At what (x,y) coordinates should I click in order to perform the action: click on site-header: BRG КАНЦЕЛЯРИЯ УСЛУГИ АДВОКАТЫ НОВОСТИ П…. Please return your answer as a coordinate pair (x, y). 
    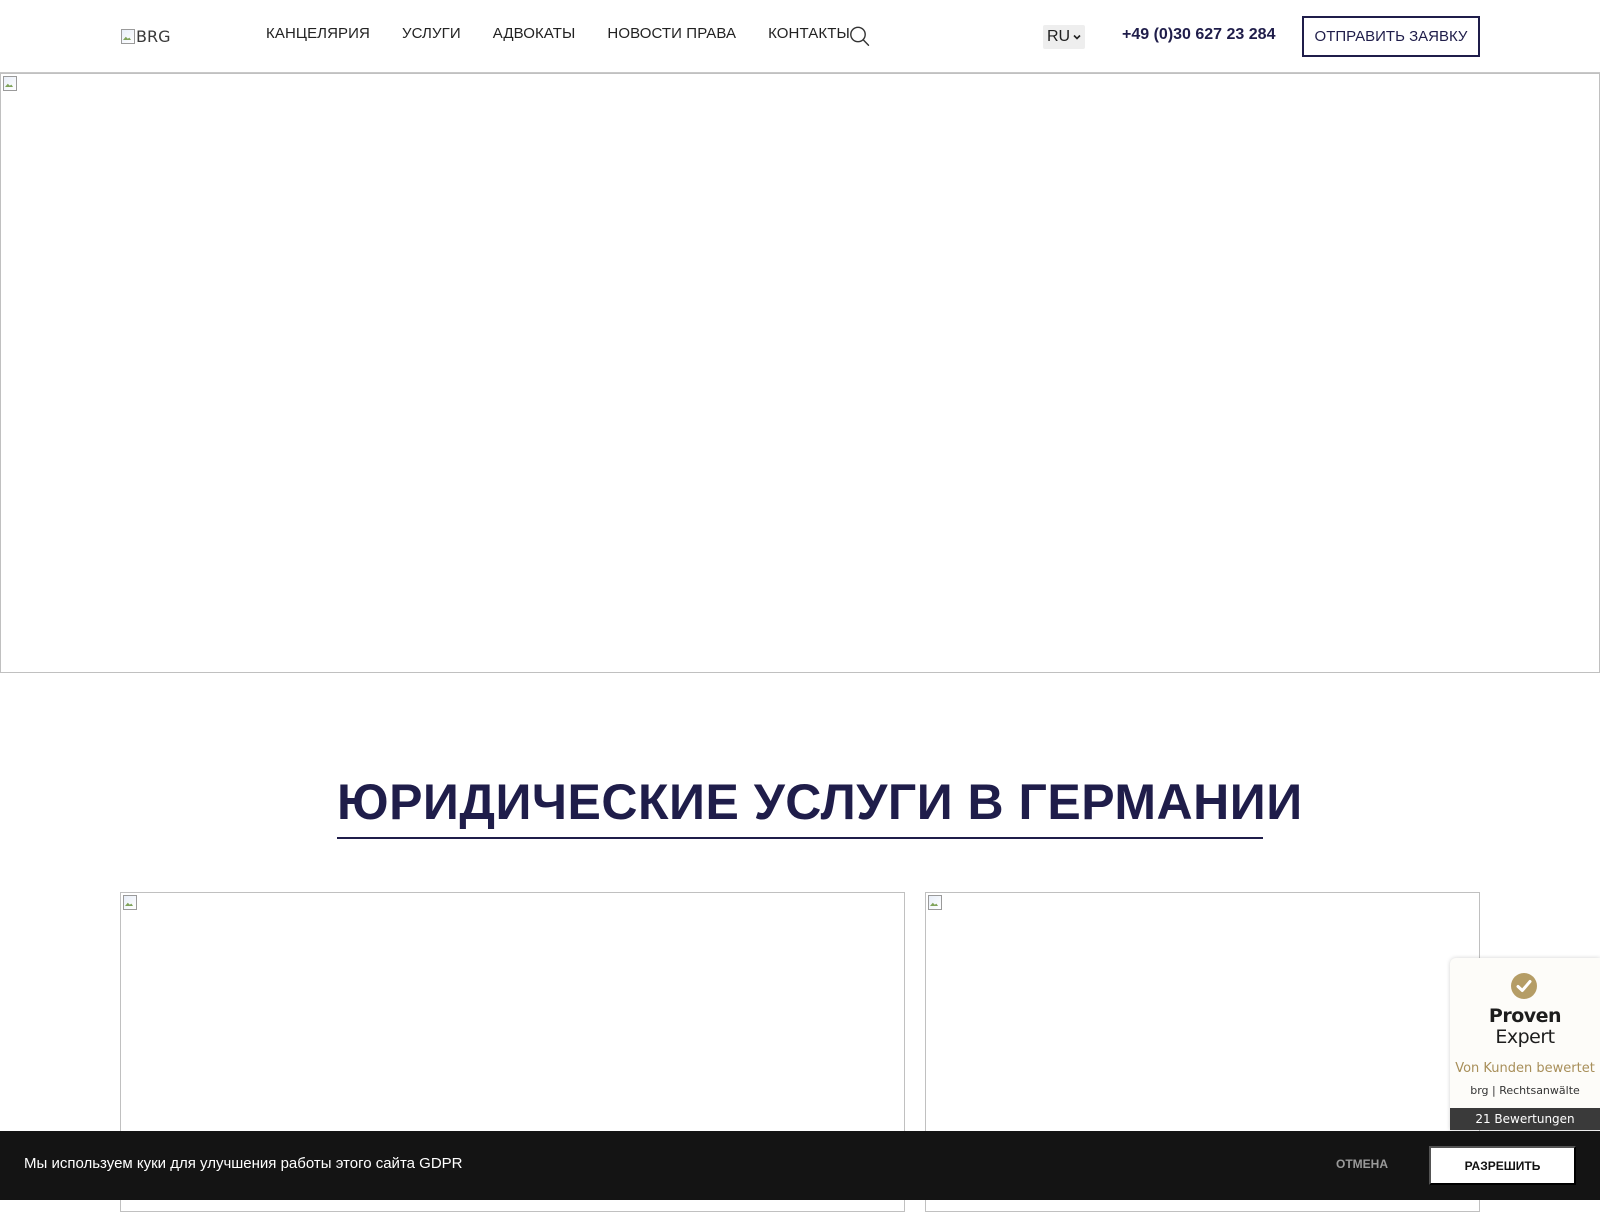
    Looking at the image, I should click on (800, 36).